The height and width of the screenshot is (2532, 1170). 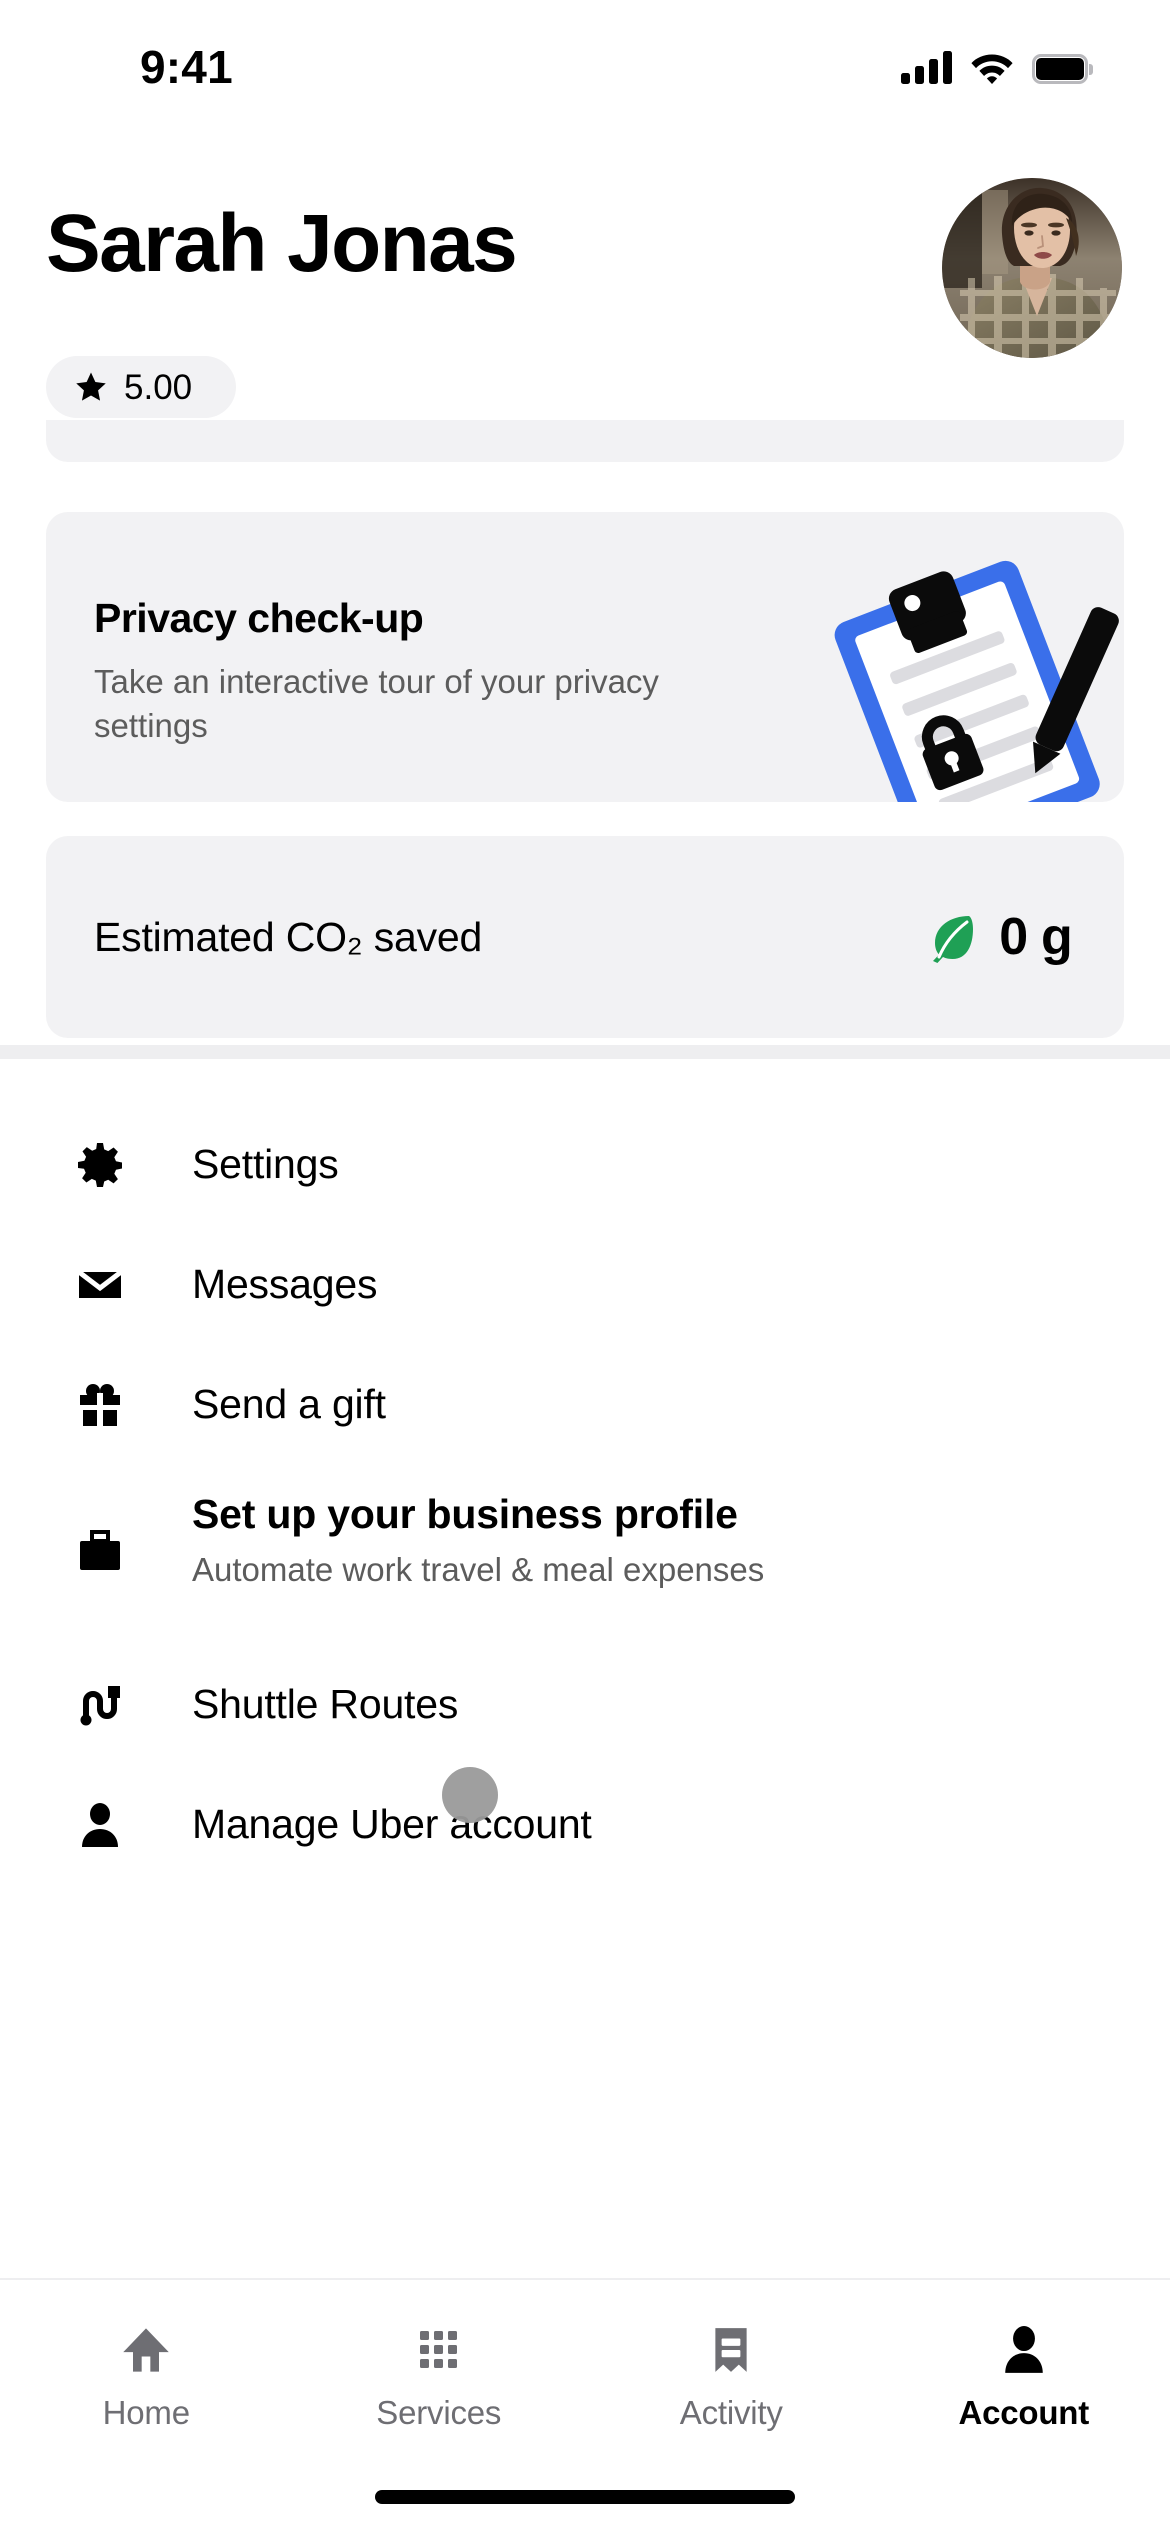 I want to click on tab-account: Account, so click(x=1024, y=2375).